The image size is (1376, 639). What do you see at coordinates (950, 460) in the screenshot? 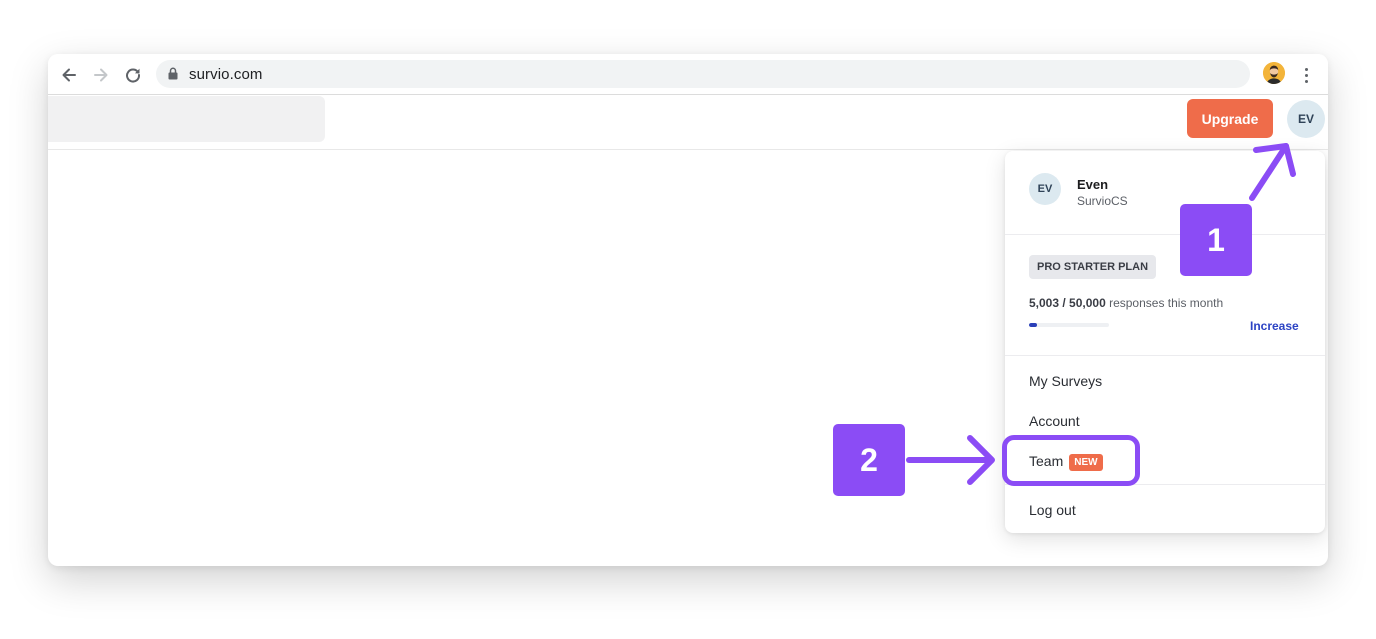
I see `arrow-2-icon` at bounding box center [950, 460].